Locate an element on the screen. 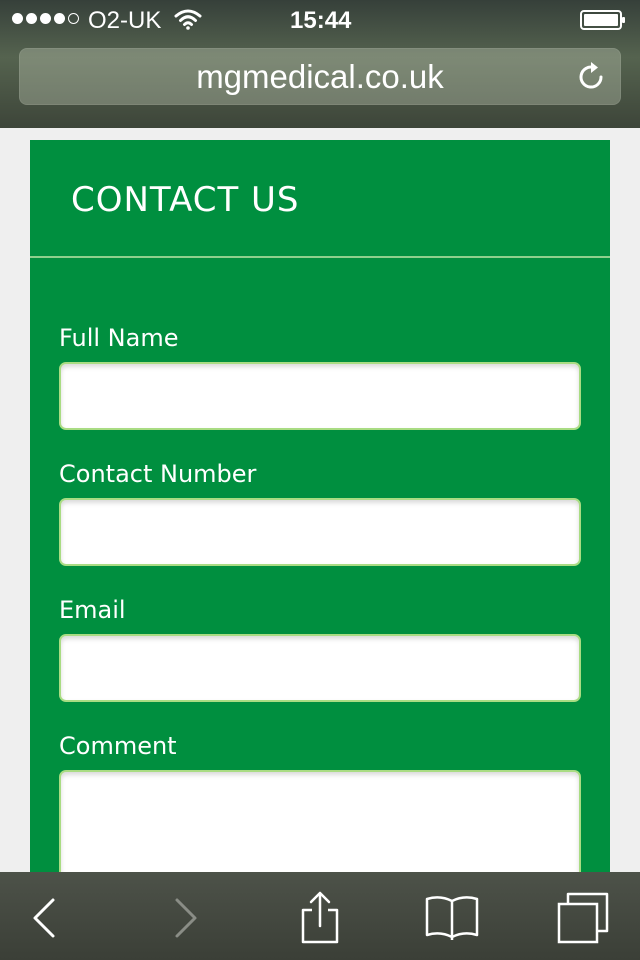 This screenshot has height=960, width=640. chevron-right-icon is located at coordinates (186, 918).